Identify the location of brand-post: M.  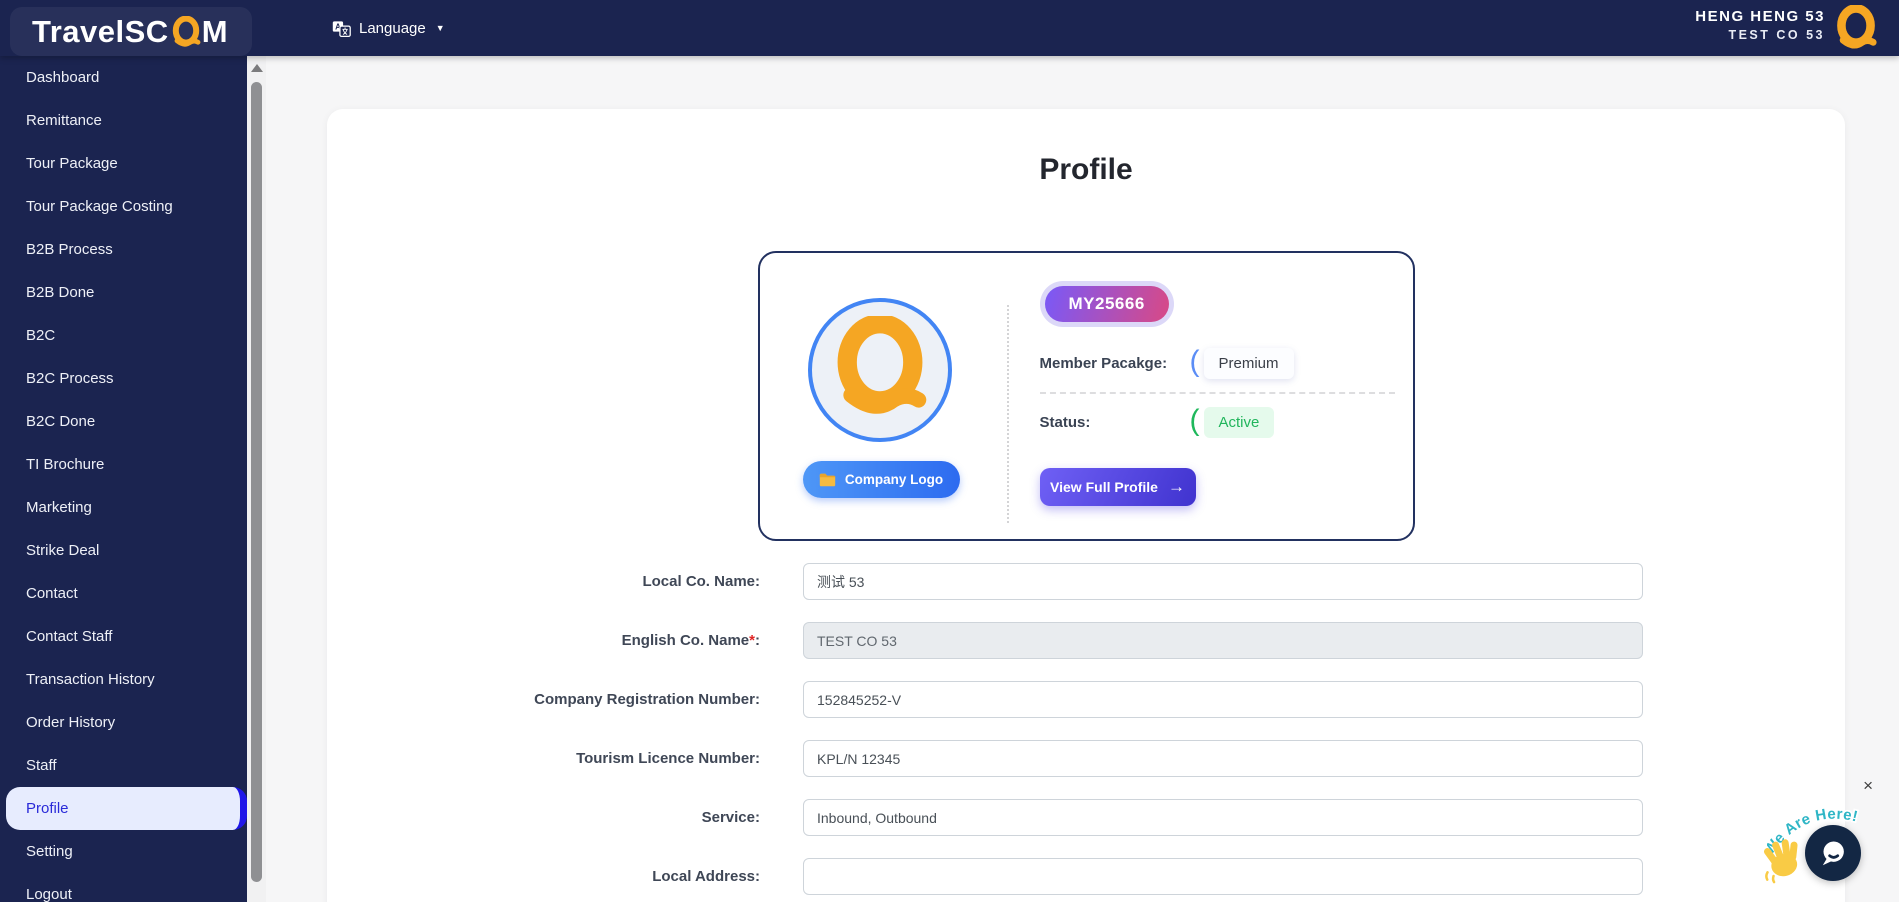
(215, 31).